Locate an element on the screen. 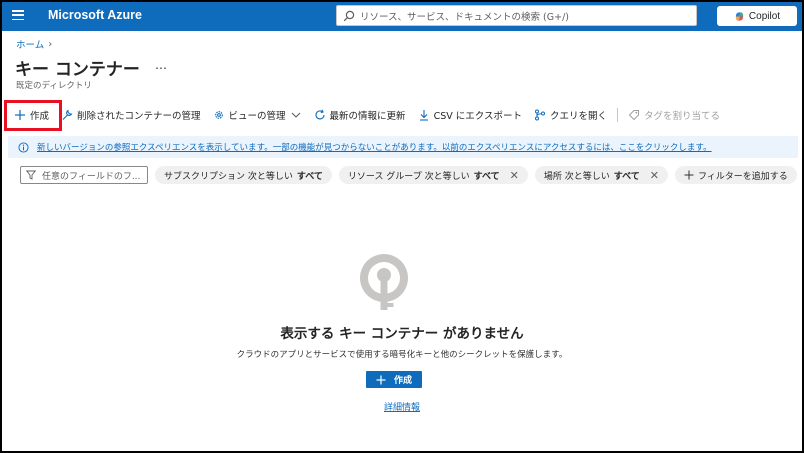 The height and width of the screenshot is (453, 804). gear-icon is located at coordinates (218, 115).